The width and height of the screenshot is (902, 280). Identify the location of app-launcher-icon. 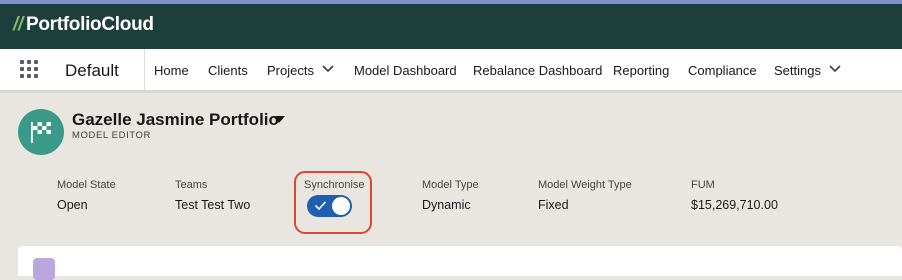
(29, 69).